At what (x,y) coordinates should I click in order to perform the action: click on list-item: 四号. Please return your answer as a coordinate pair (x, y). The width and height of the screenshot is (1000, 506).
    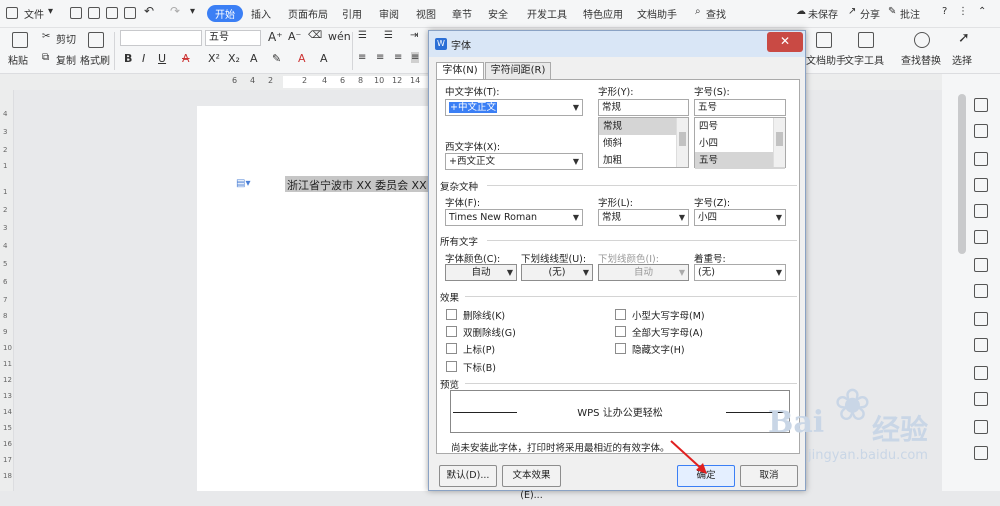
    Looking at the image, I should click on (740, 126).